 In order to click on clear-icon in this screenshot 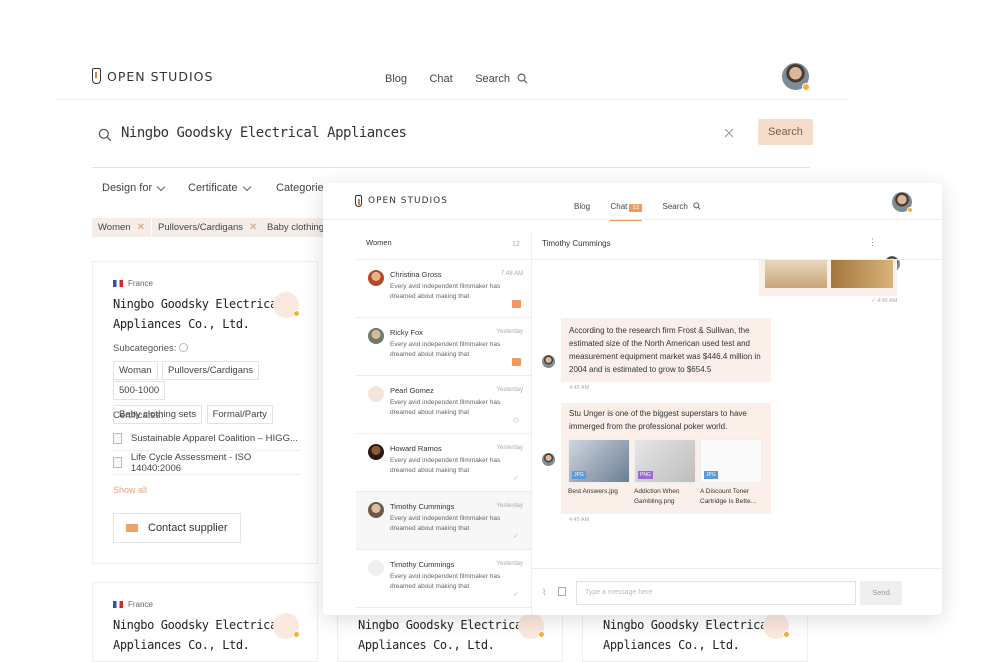, I will do `click(729, 133)`.